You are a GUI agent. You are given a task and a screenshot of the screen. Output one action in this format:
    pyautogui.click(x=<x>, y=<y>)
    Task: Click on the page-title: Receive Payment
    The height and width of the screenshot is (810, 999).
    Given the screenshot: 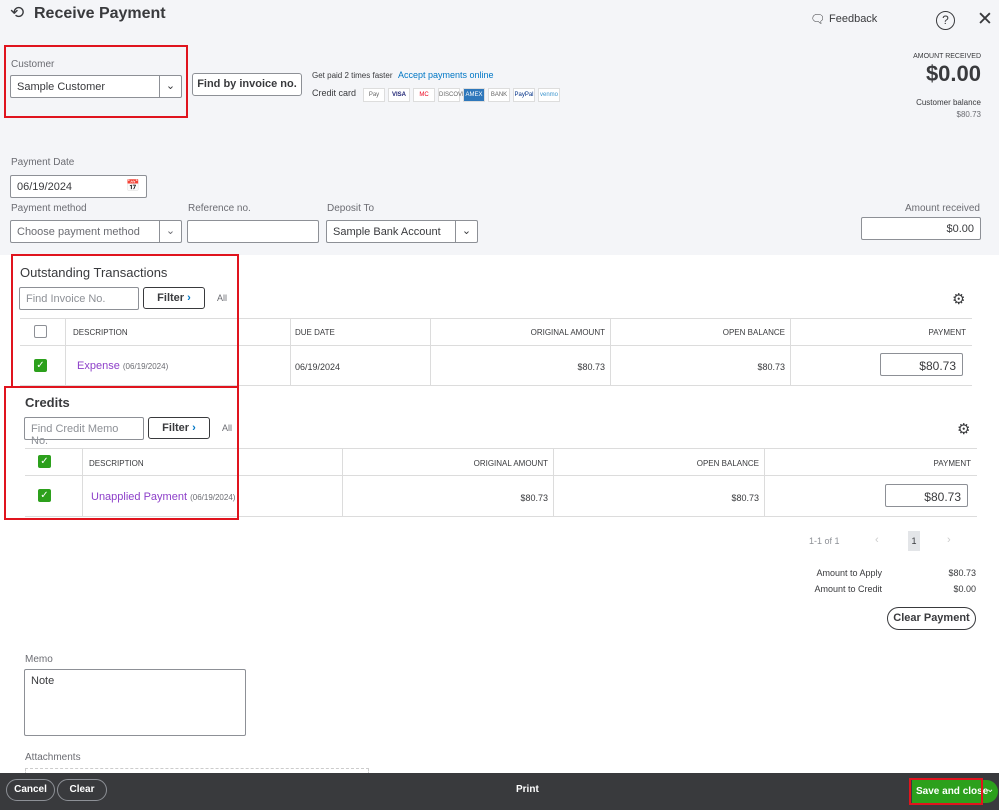 What is the action you would take?
    pyautogui.click(x=100, y=13)
    